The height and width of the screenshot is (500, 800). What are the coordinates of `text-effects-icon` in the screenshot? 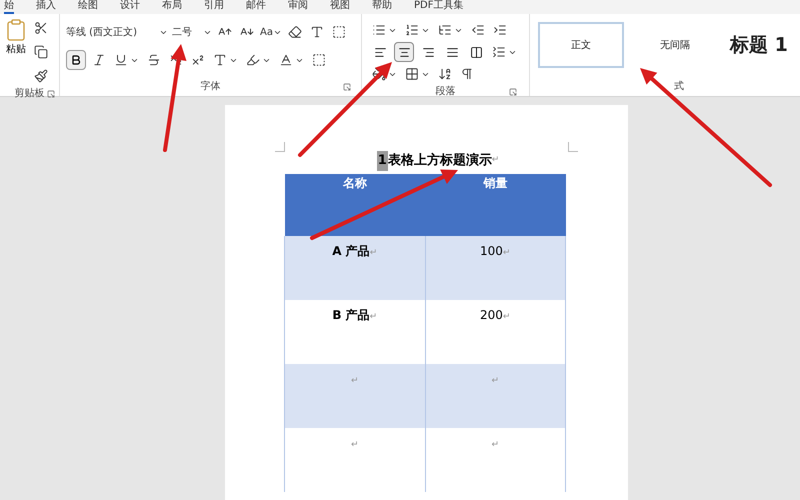 It's located at (220, 60).